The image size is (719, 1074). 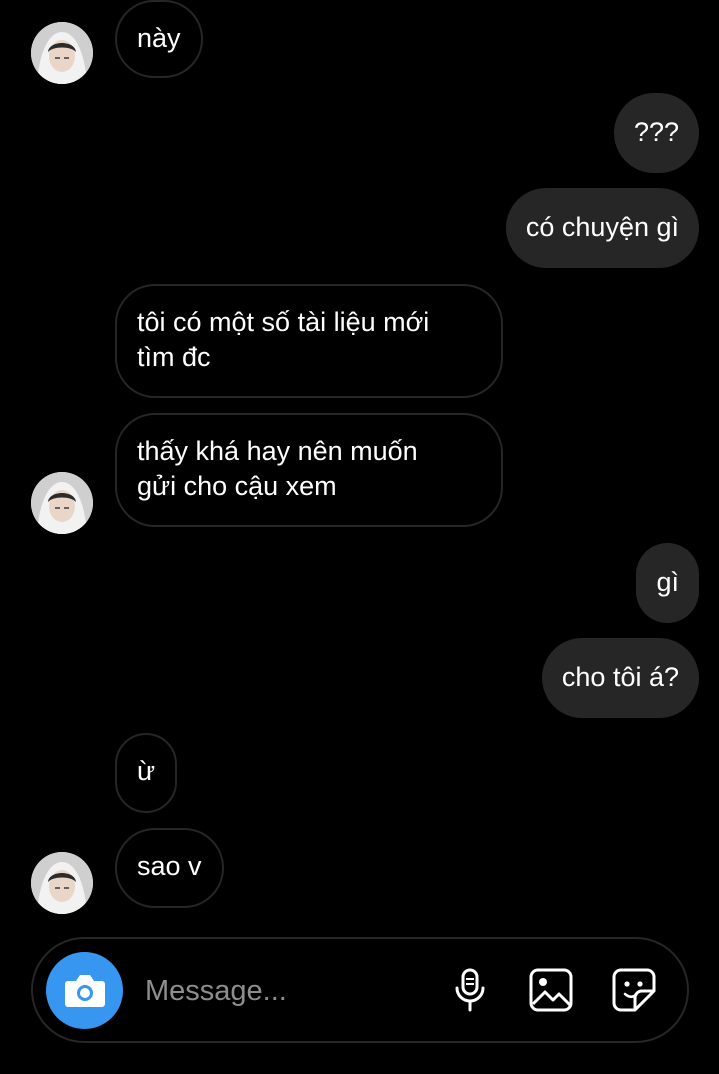 What do you see at coordinates (169, 868) in the screenshot?
I see `message-bubble-received: sao v` at bounding box center [169, 868].